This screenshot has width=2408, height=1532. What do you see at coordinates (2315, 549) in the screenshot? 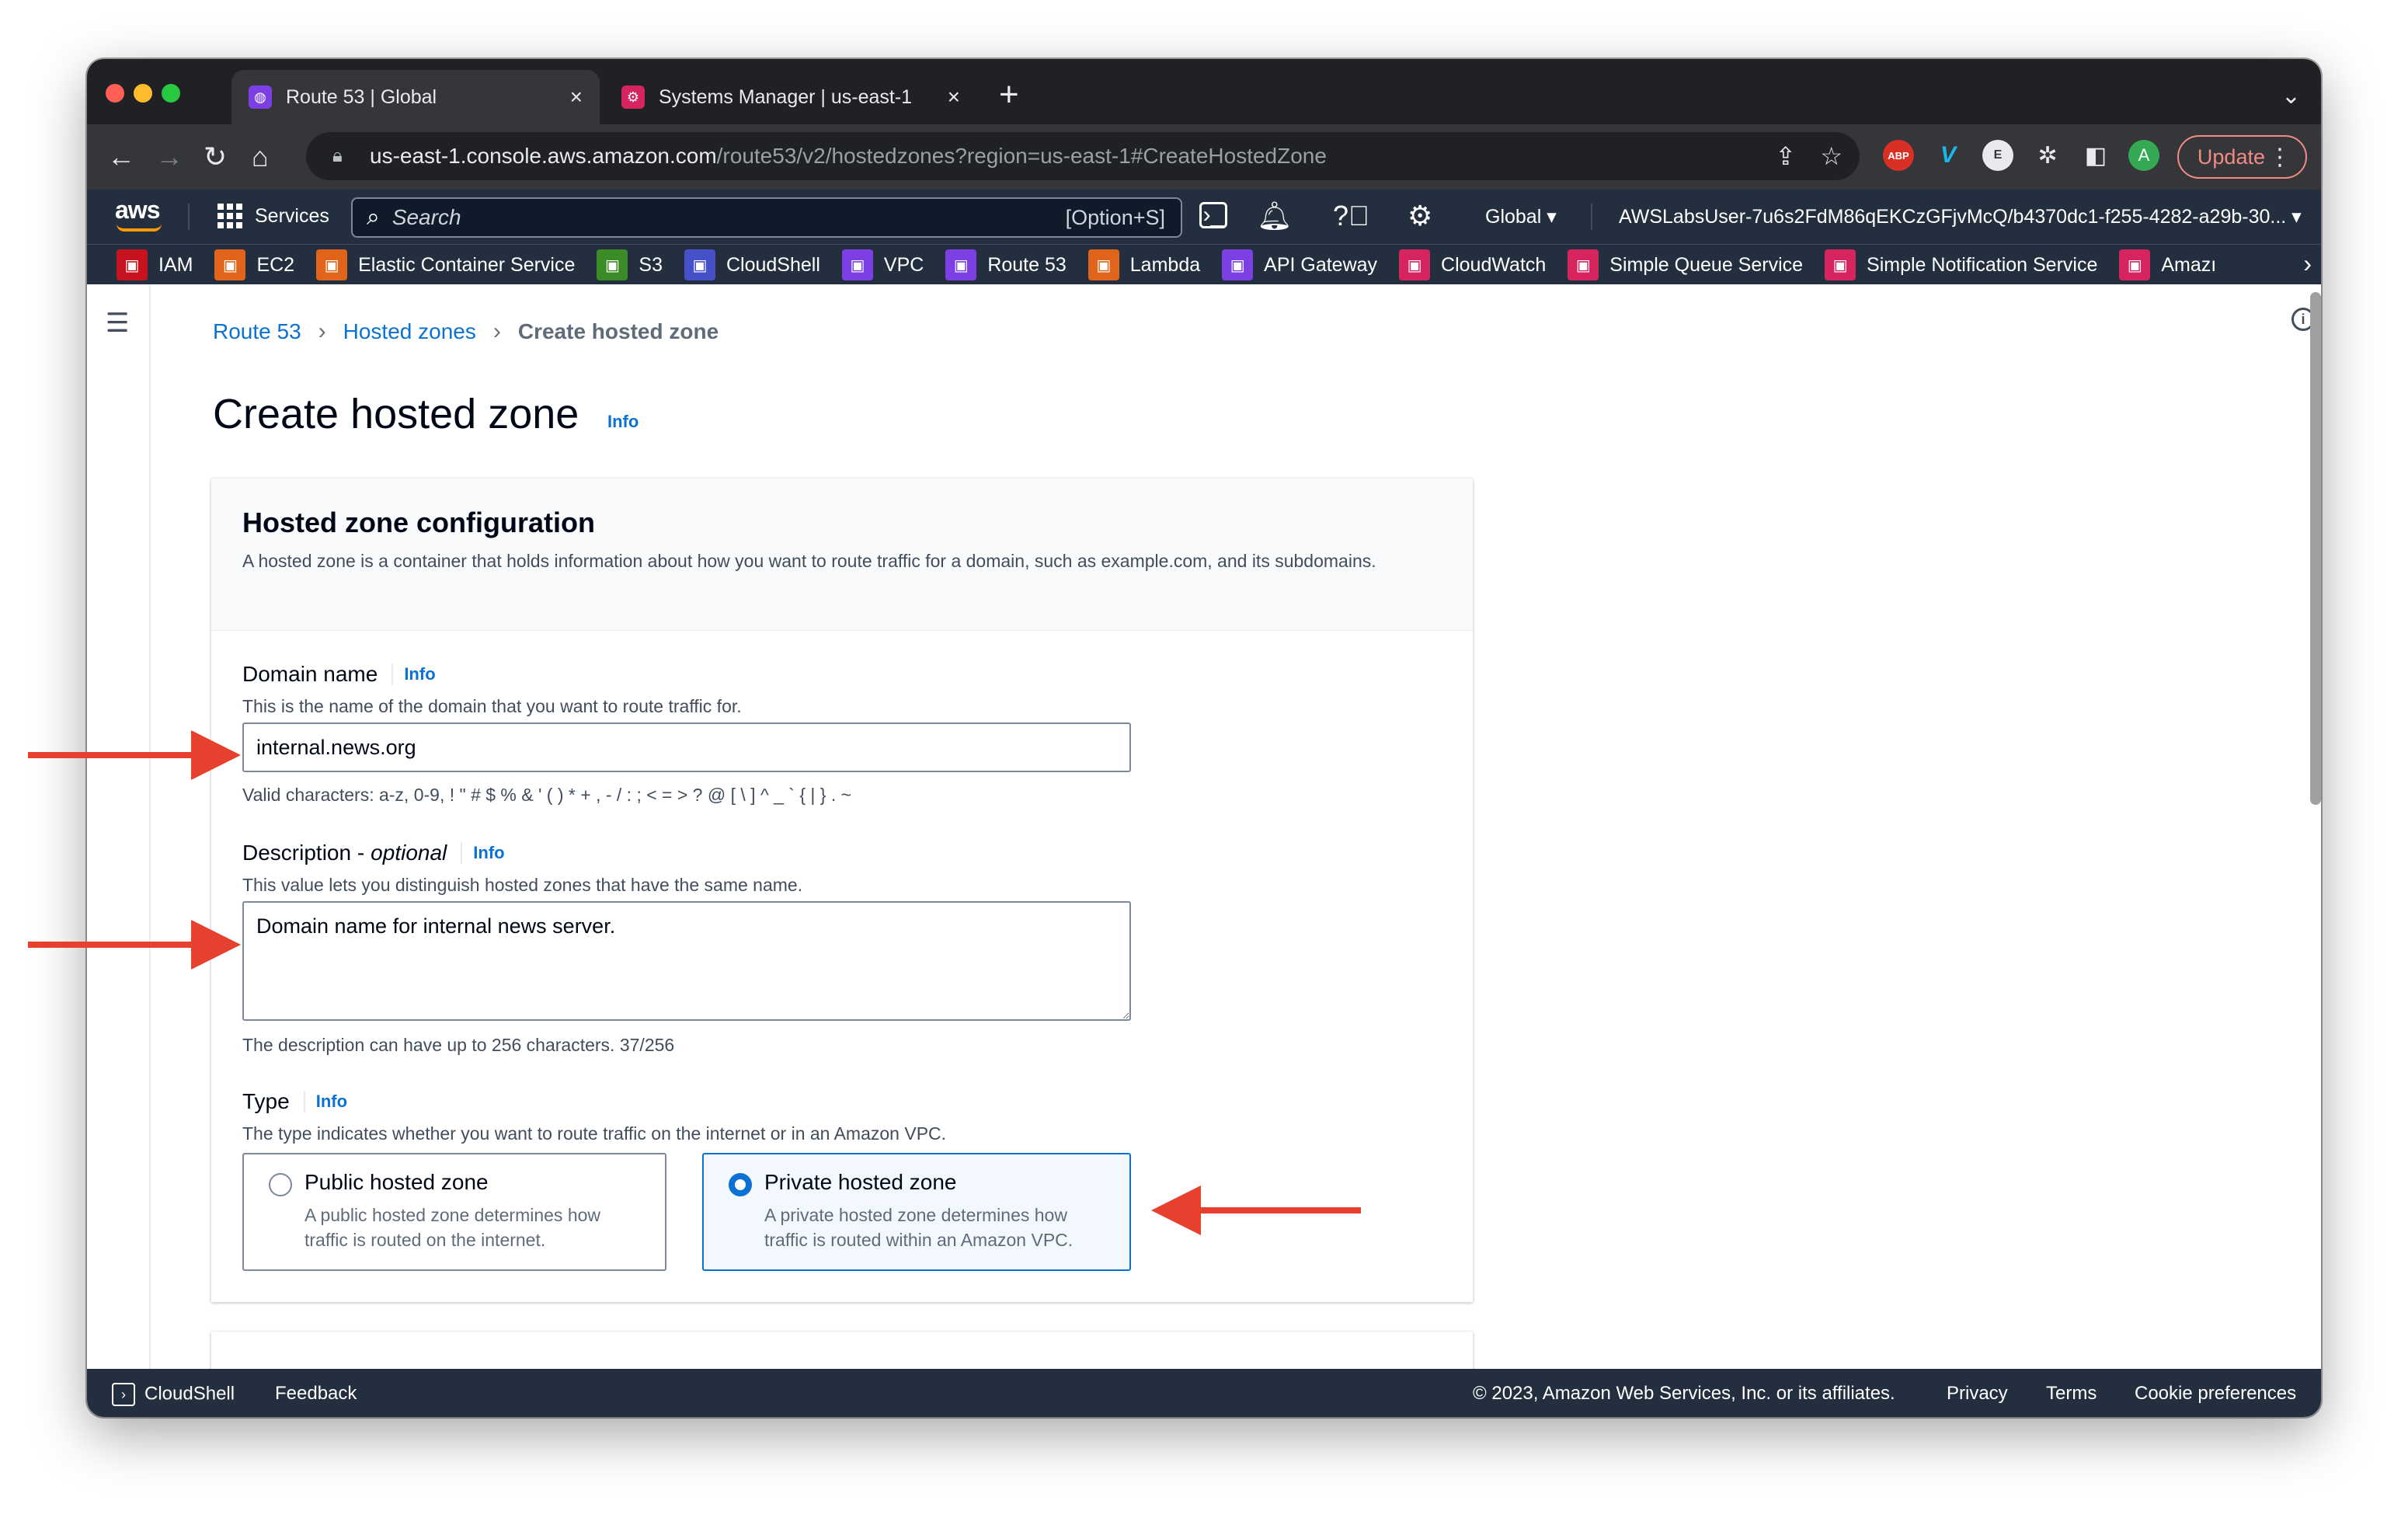
I see `scrollbar` at bounding box center [2315, 549].